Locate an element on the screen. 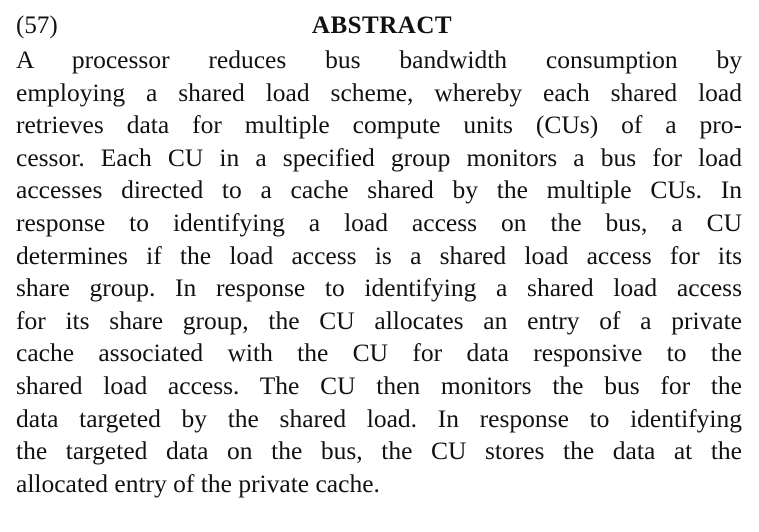 This screenshot has width=759, height=532. abstract-header: (57) ABSTRACT is located at coordinates (379, 20).